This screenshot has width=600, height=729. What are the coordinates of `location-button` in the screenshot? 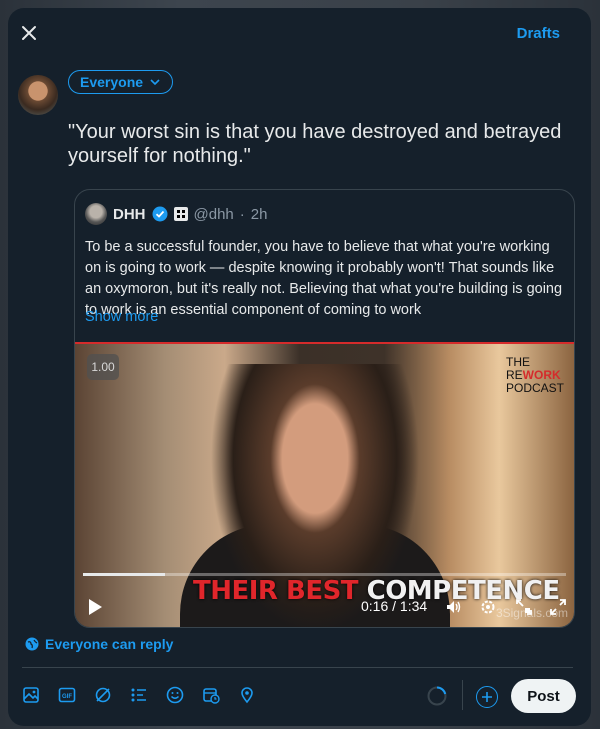 It's located at (247, 695).